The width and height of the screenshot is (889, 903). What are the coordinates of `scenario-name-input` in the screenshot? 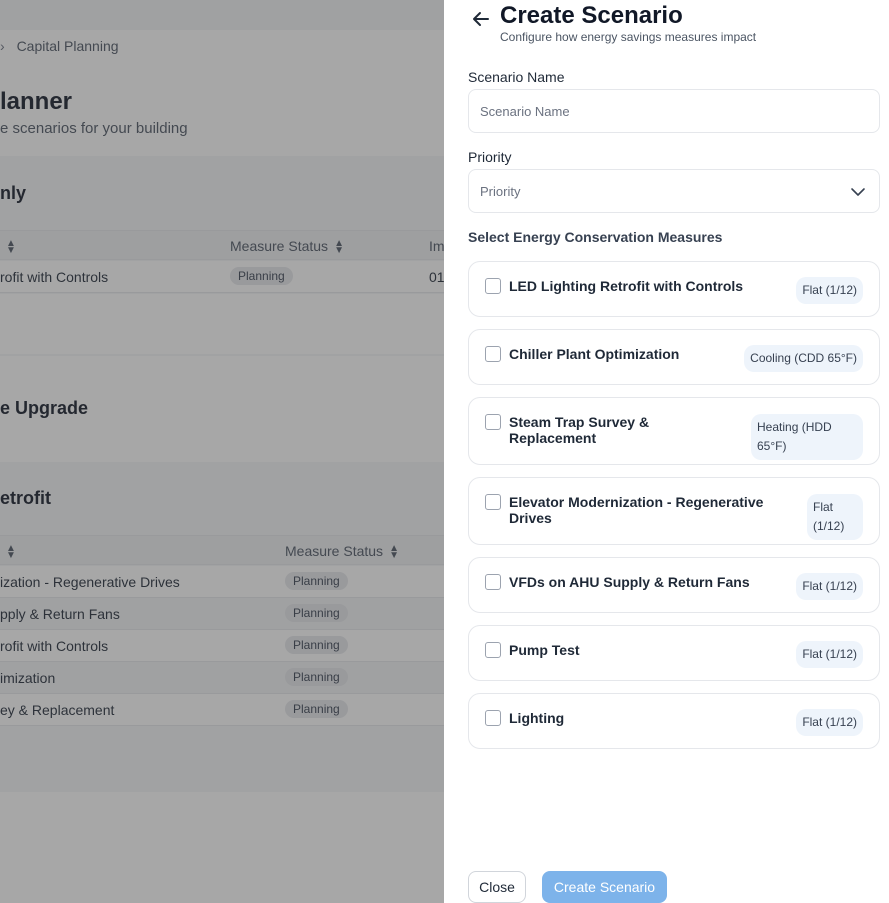 It's located at (674, 111).